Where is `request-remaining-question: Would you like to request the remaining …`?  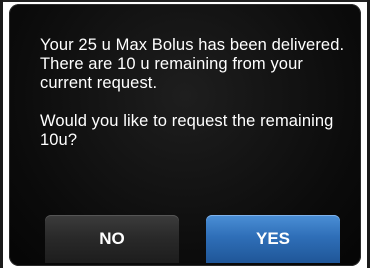 request-remaining-question: Would you like to request the remaining … is located at coordinates (187, 130).